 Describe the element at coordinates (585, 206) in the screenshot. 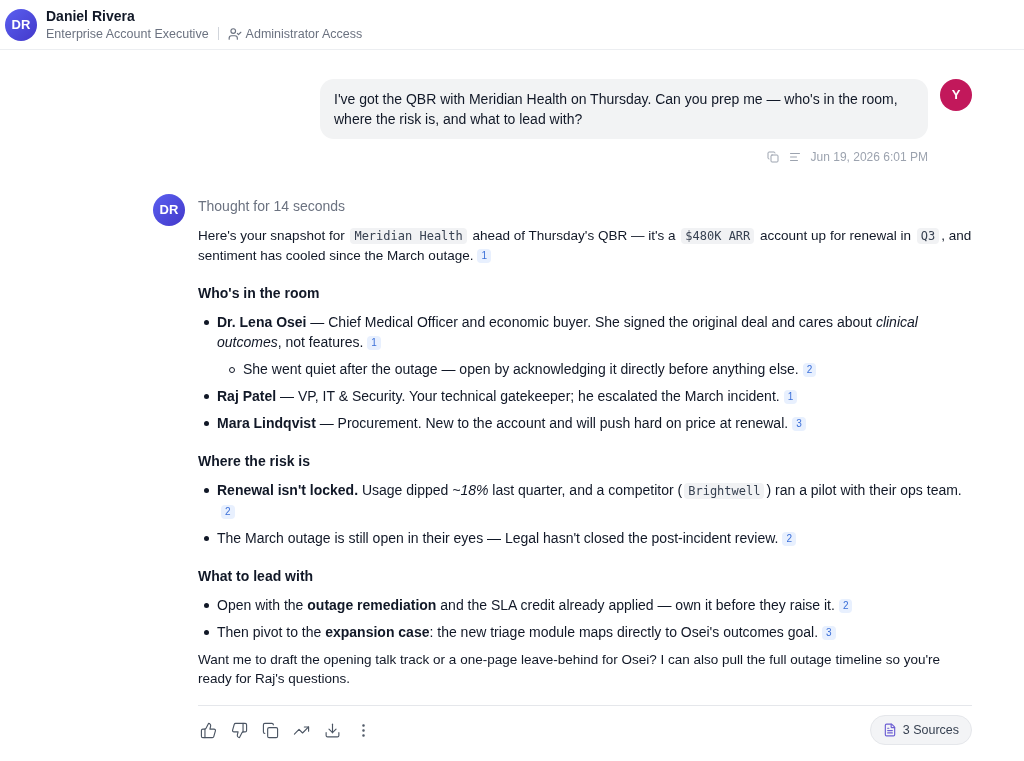

I see `thought-duration: Thought for 14 seconds` at that location.